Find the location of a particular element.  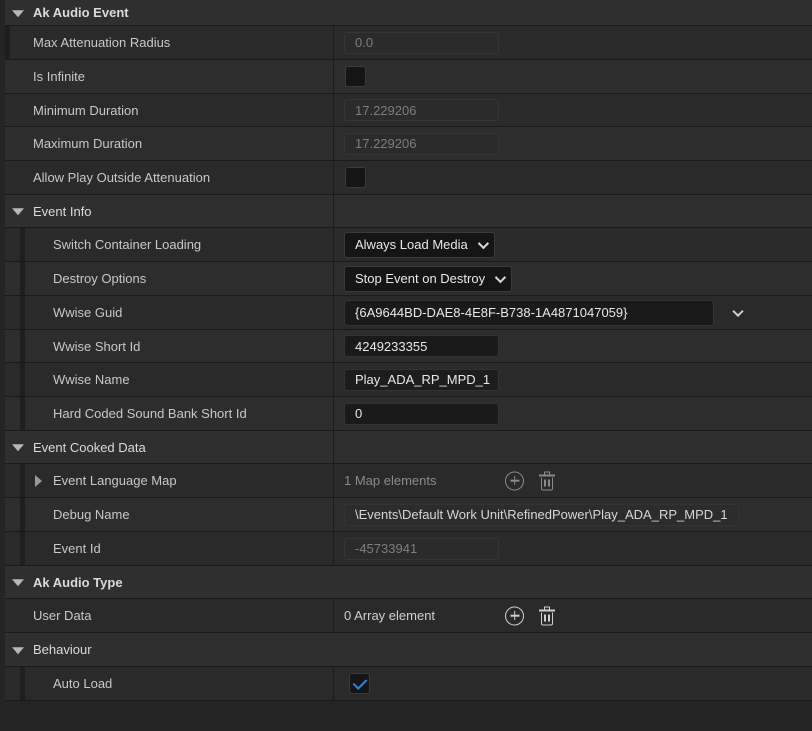

prop-destroy-options: Destroy Options Stop Event on Destroy is located at coordinates (408, 279).